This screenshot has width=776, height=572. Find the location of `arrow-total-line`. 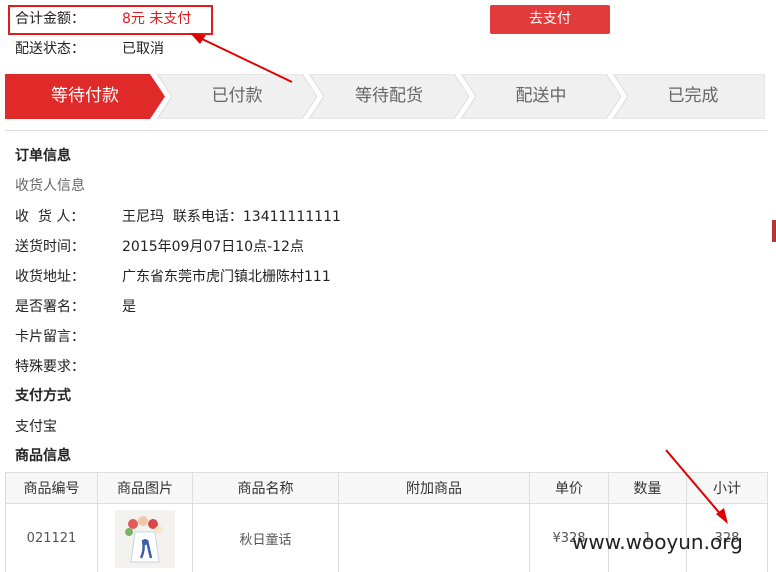

arrow-total-line is located at coordinates (246, 60).